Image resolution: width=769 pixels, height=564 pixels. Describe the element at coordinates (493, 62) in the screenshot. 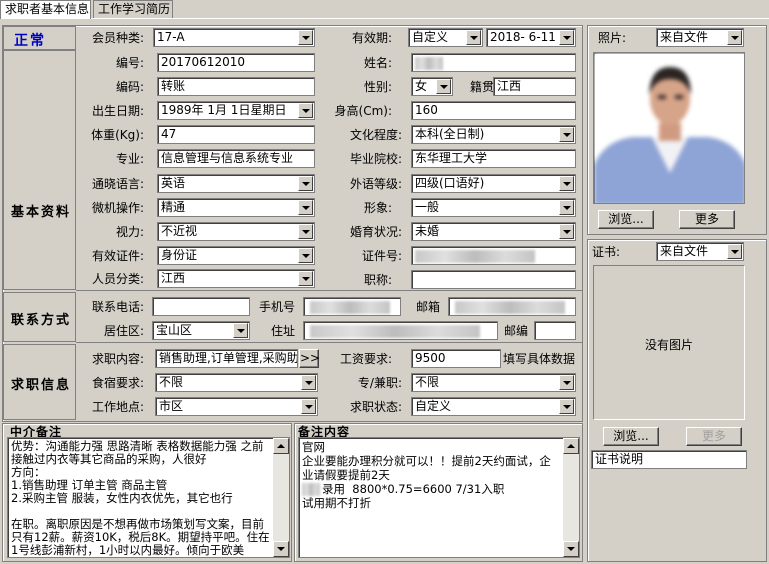

I see `name-input` at that location.